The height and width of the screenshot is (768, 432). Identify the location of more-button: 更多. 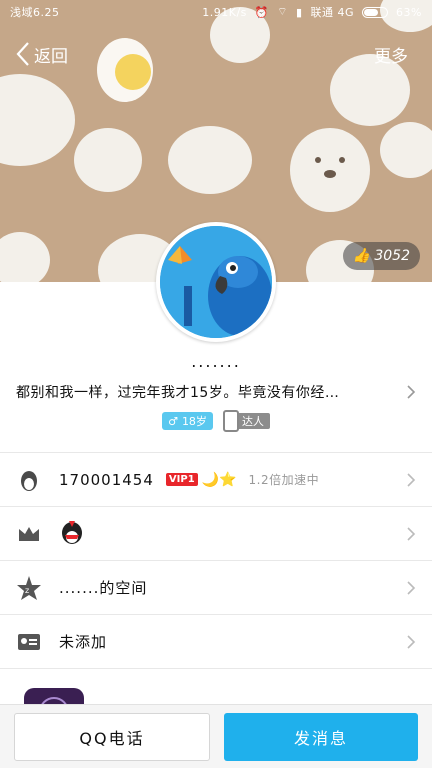
(396, 54).